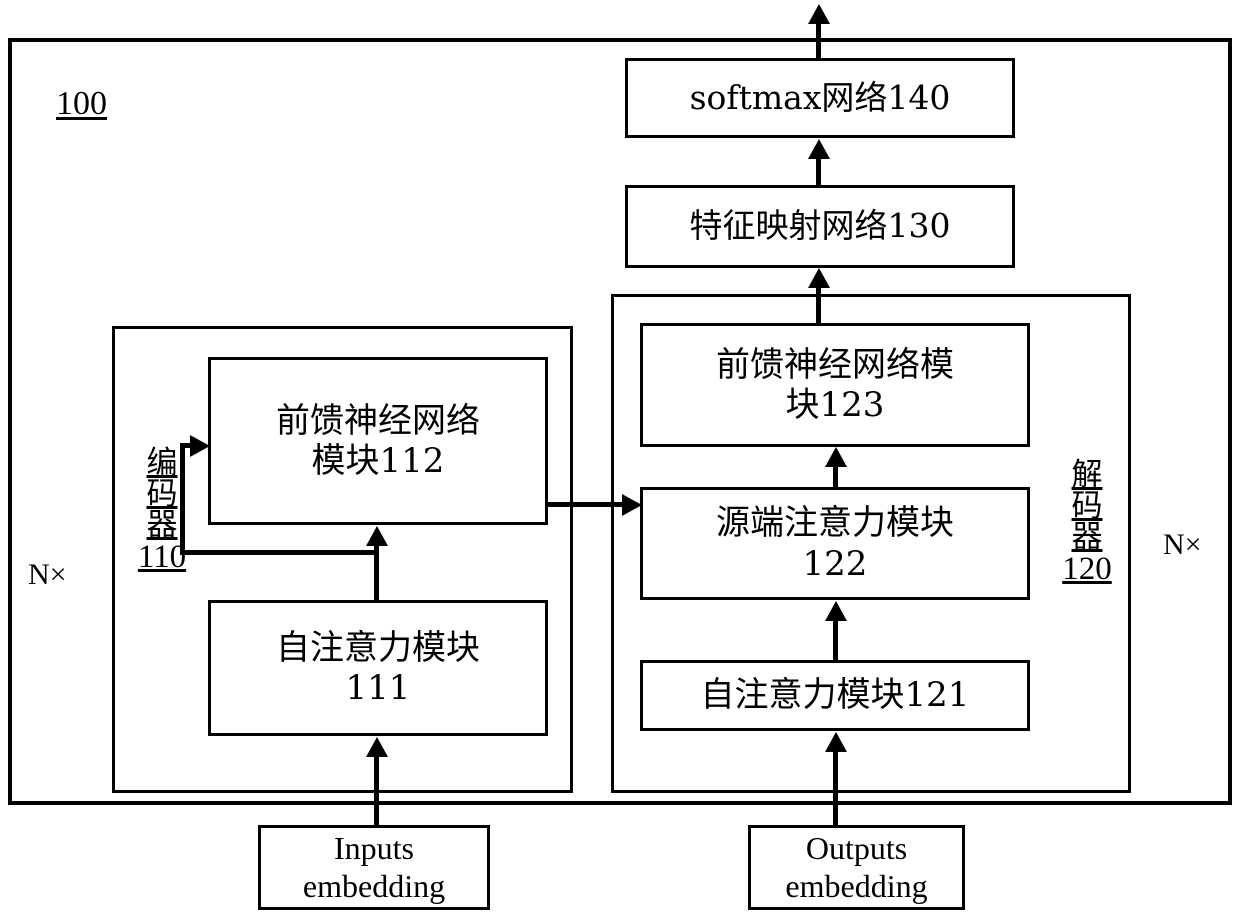  What do you see at coordinates (835, 385) in the screenshot?
I see `decoder-ffn-module-box: 前馈神经网络模 块123` at bounding box center [835, 385].